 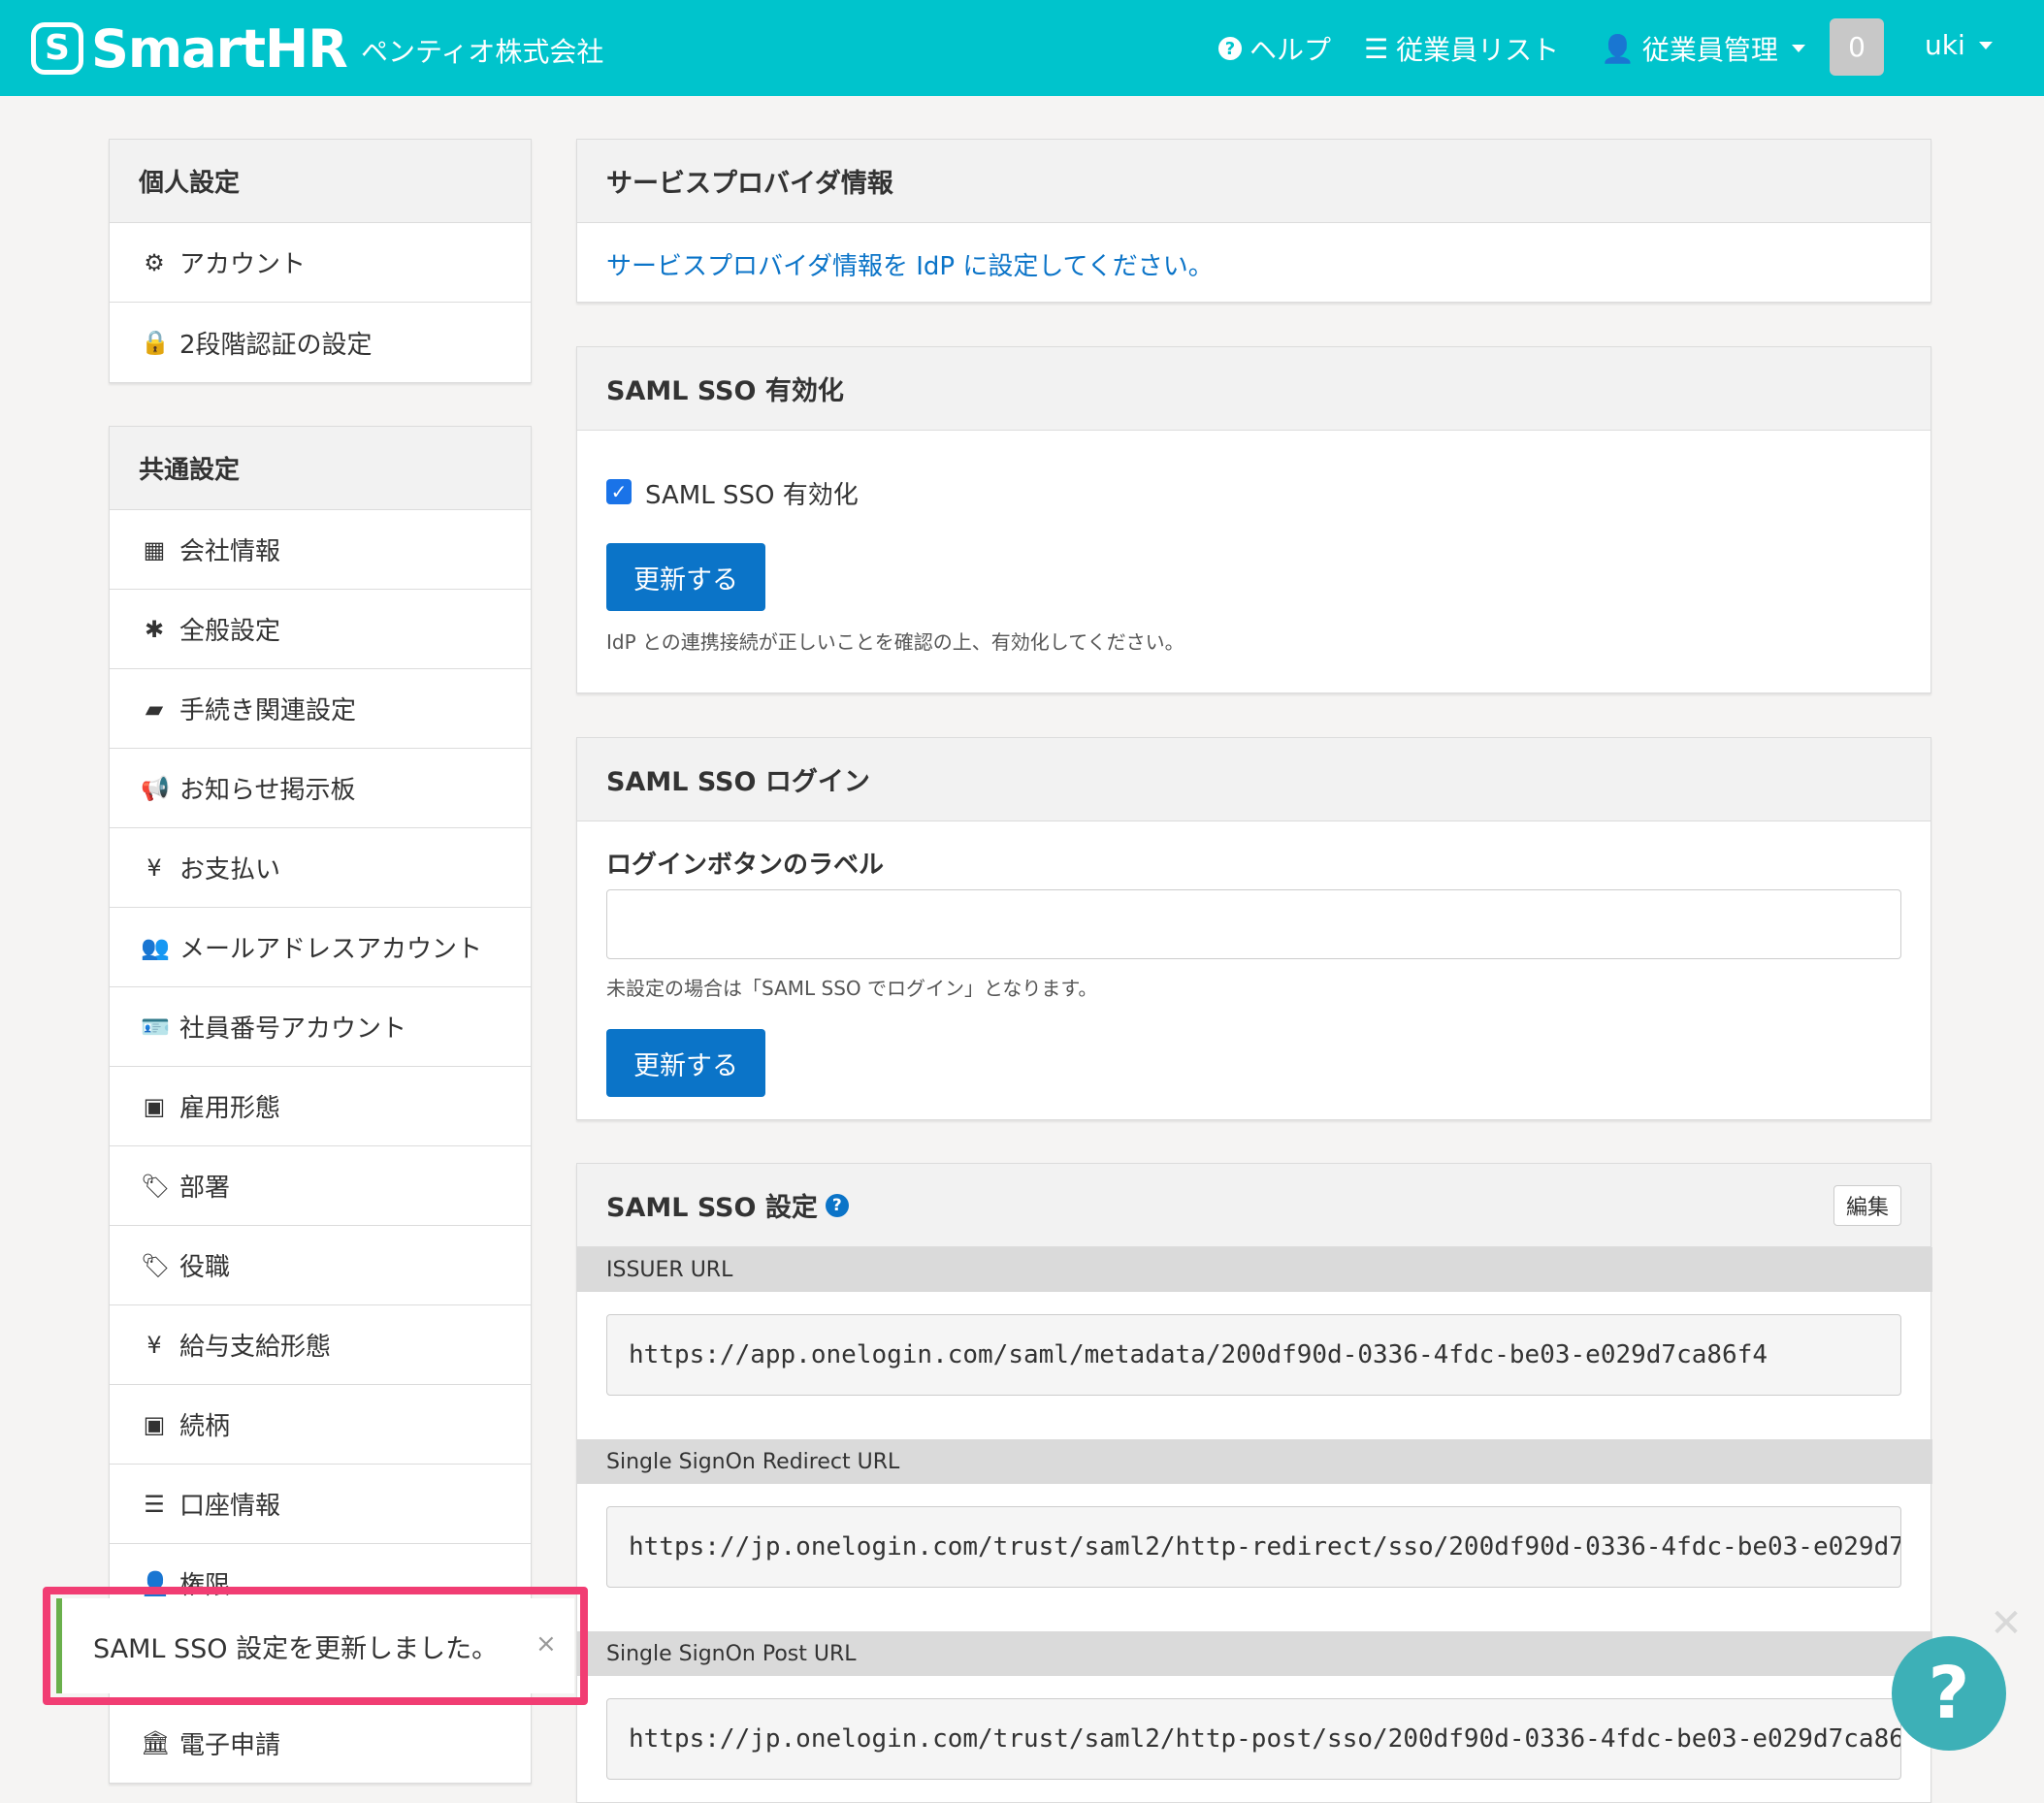 What do you see at coordinates (230, 1506) in the screenshot?
I see `sidebar-item-label: 口座情報` at bounding box center [230, 1506].